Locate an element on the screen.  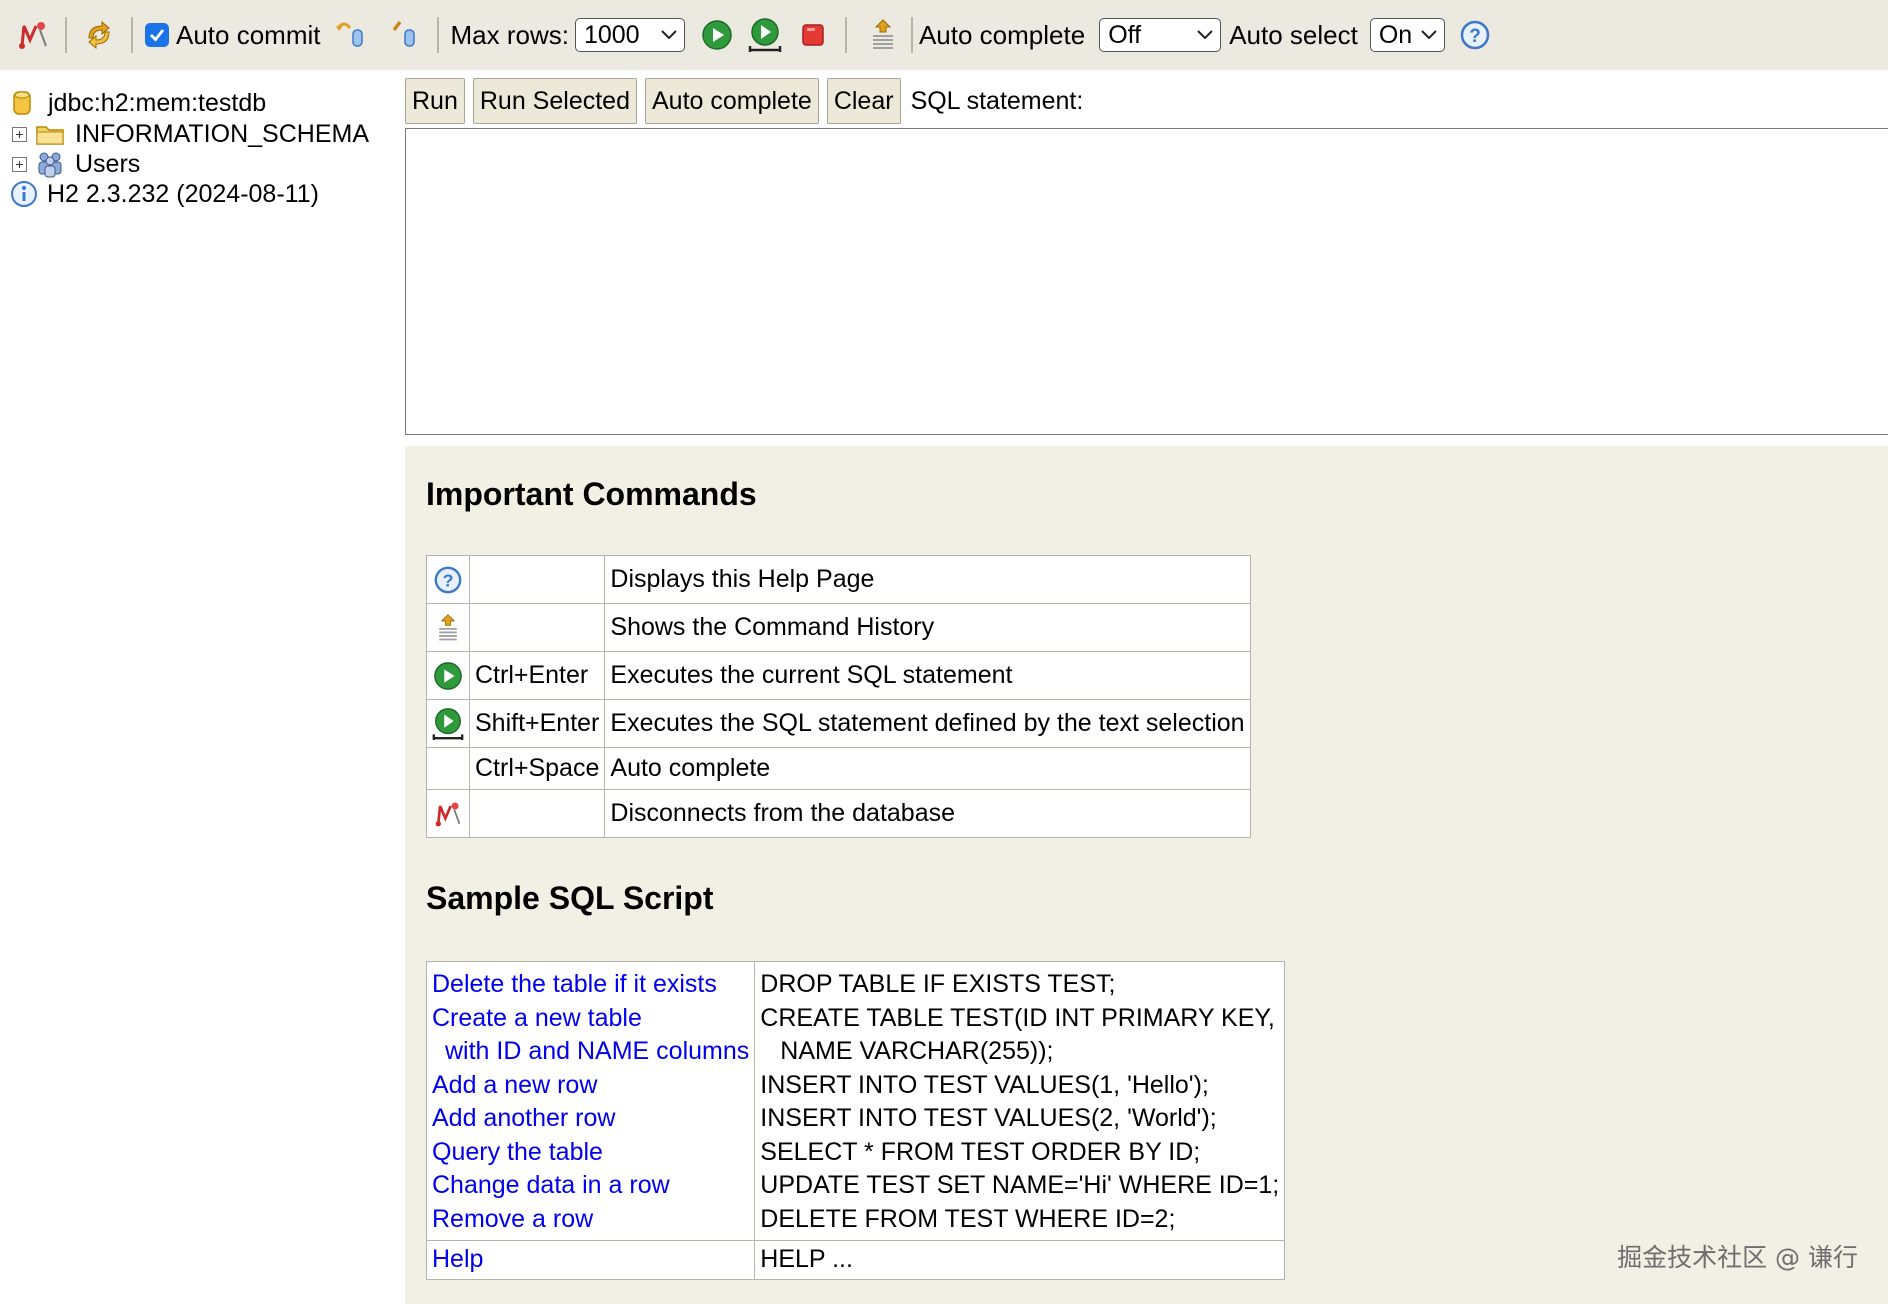
auto-complete-label: Auto complete is located at coordinates (1002, 34).